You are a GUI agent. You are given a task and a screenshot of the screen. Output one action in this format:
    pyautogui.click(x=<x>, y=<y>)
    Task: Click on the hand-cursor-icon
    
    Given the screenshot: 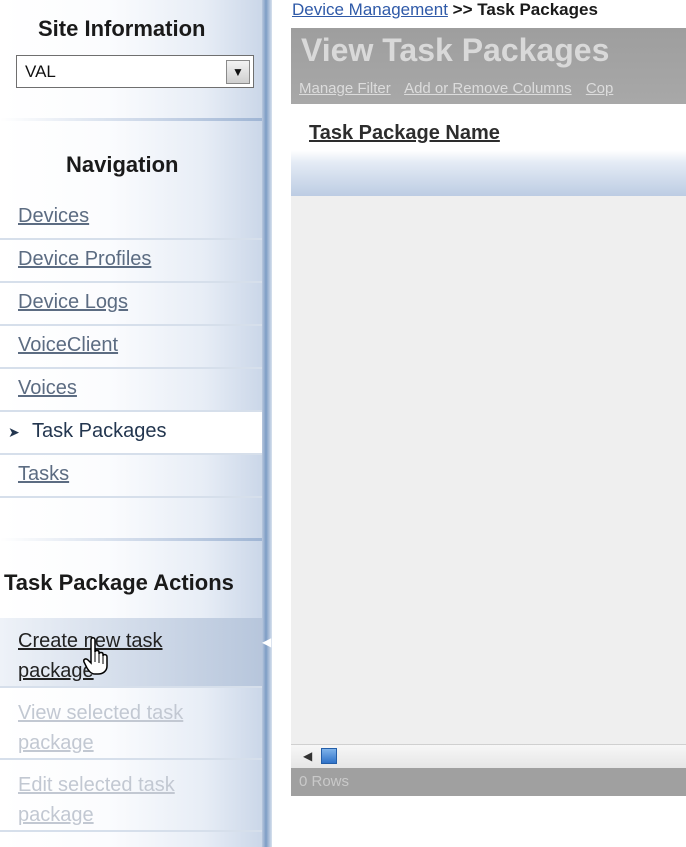 What is the action you would take?
    pyautogui.click(x=95, y=656)
    